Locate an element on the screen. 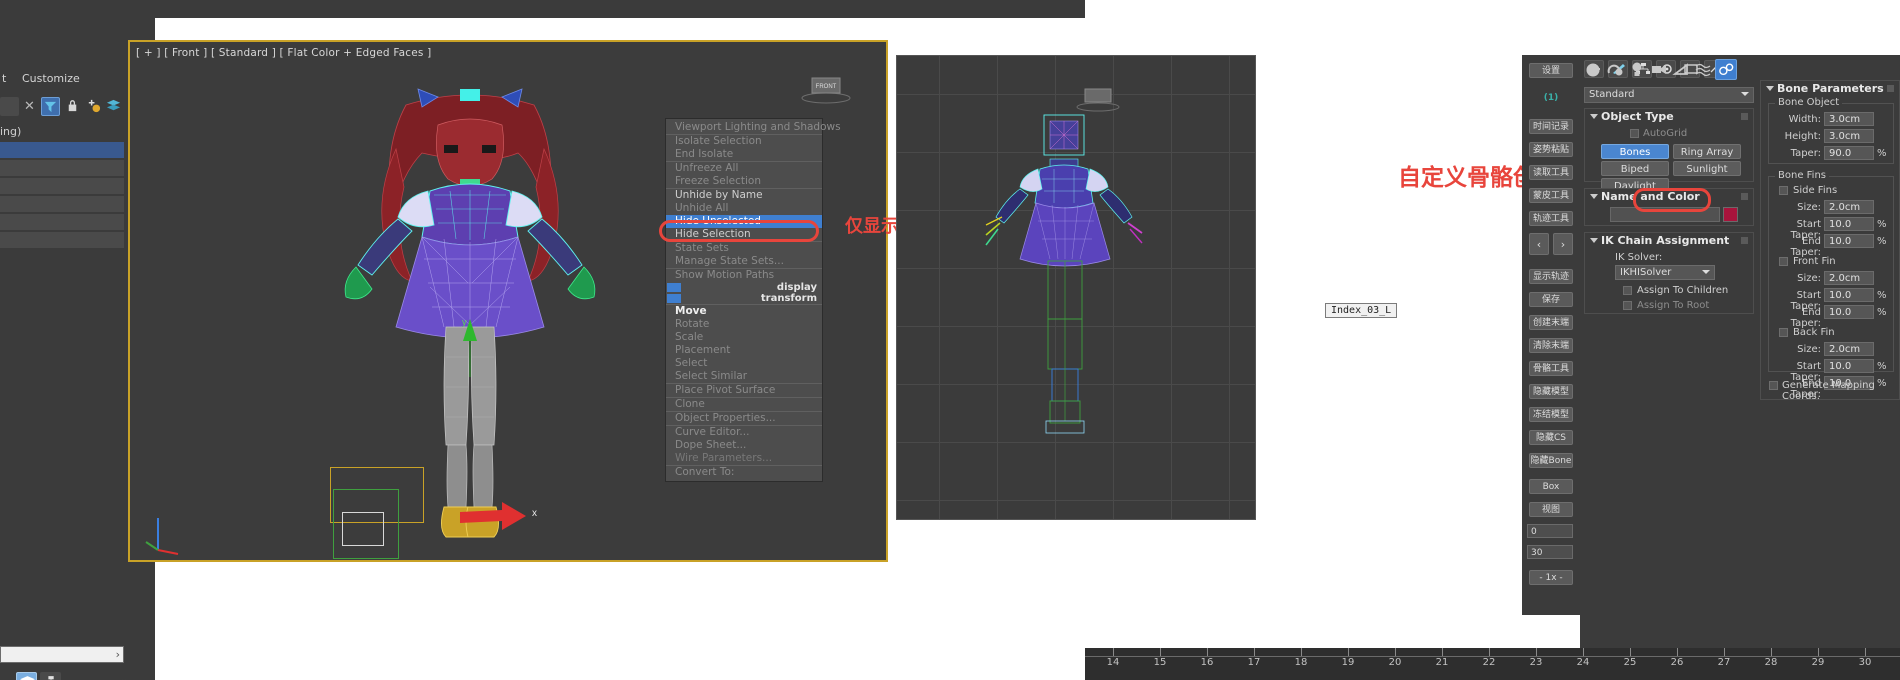 This screenshot has width=1900, height=680. search-input: › is located at coordinates (62, 654).